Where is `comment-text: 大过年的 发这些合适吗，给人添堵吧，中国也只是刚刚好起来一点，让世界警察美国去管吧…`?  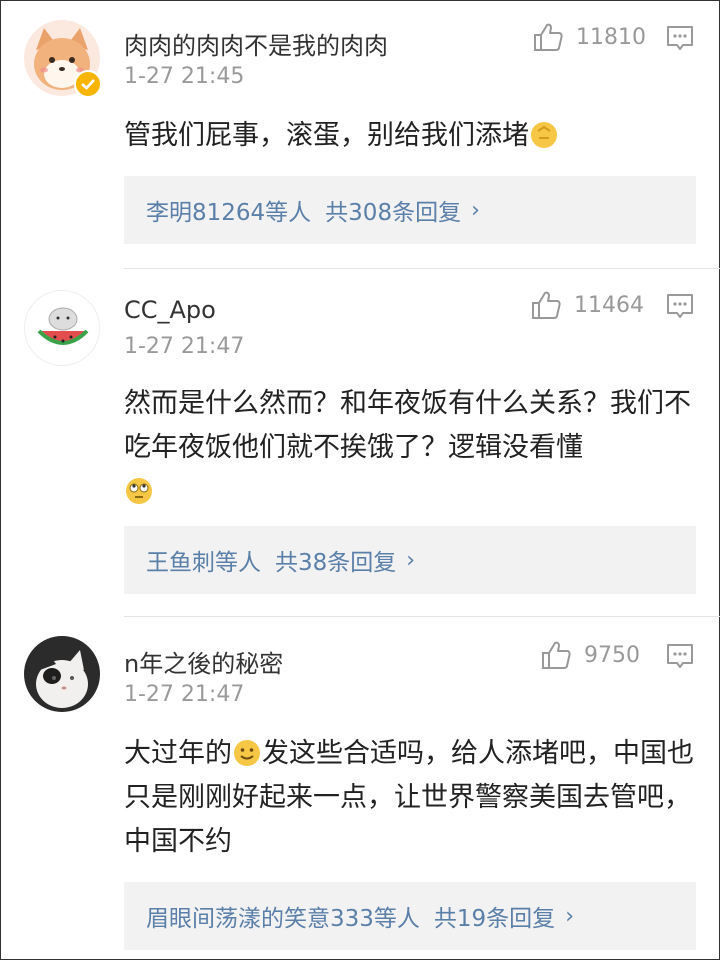 comment-text: 大过年的 发这些合适吗，给人添堵吧，中国也只是刚刚好起来一点，让世界警察美国去管吧… is located at coordinates (414, 798).